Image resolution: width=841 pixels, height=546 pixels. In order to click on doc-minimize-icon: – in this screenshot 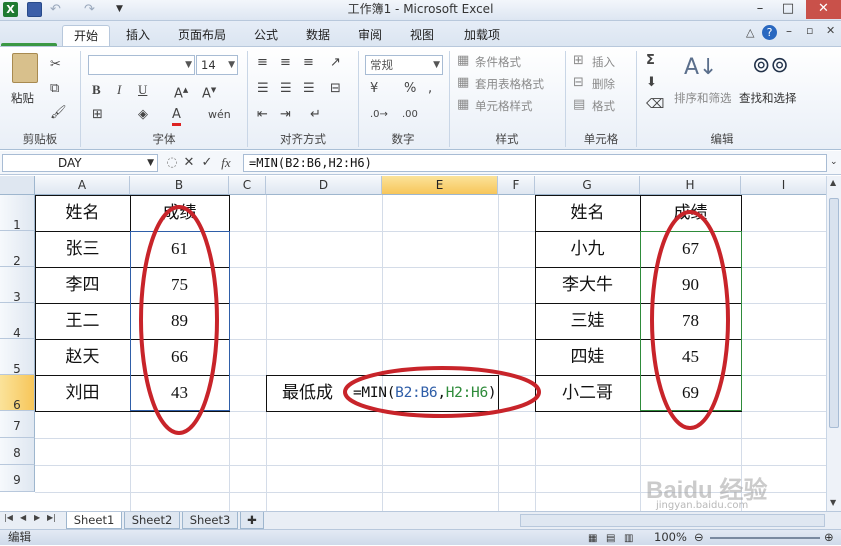, I will do `click(789, 31)`.